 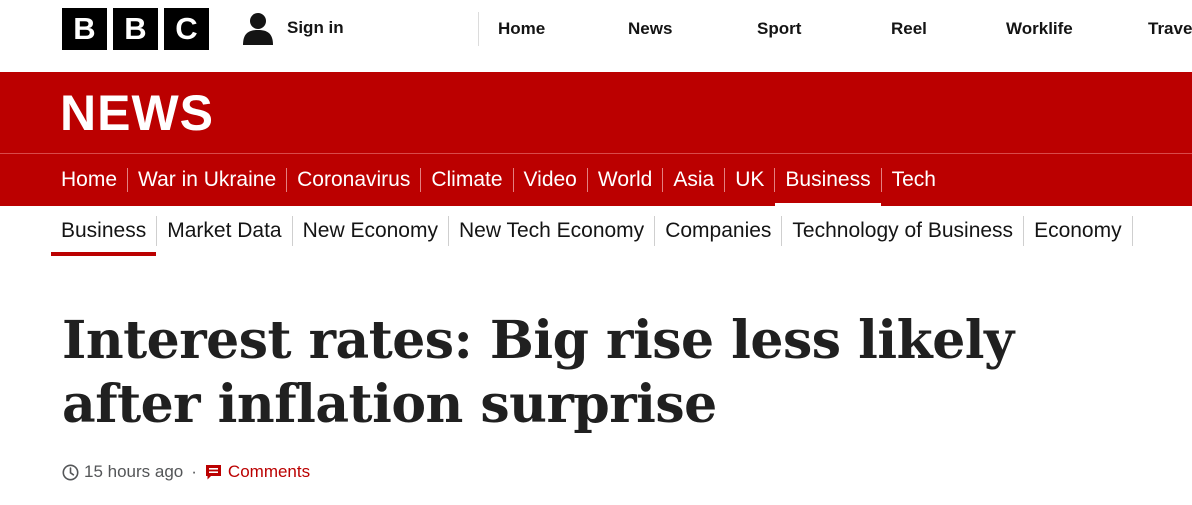 What do you see at coordinates (1042, 29) in the screenshot?
I see `global-nav-worklife: Worklife` at bounding box center [1042, 29].